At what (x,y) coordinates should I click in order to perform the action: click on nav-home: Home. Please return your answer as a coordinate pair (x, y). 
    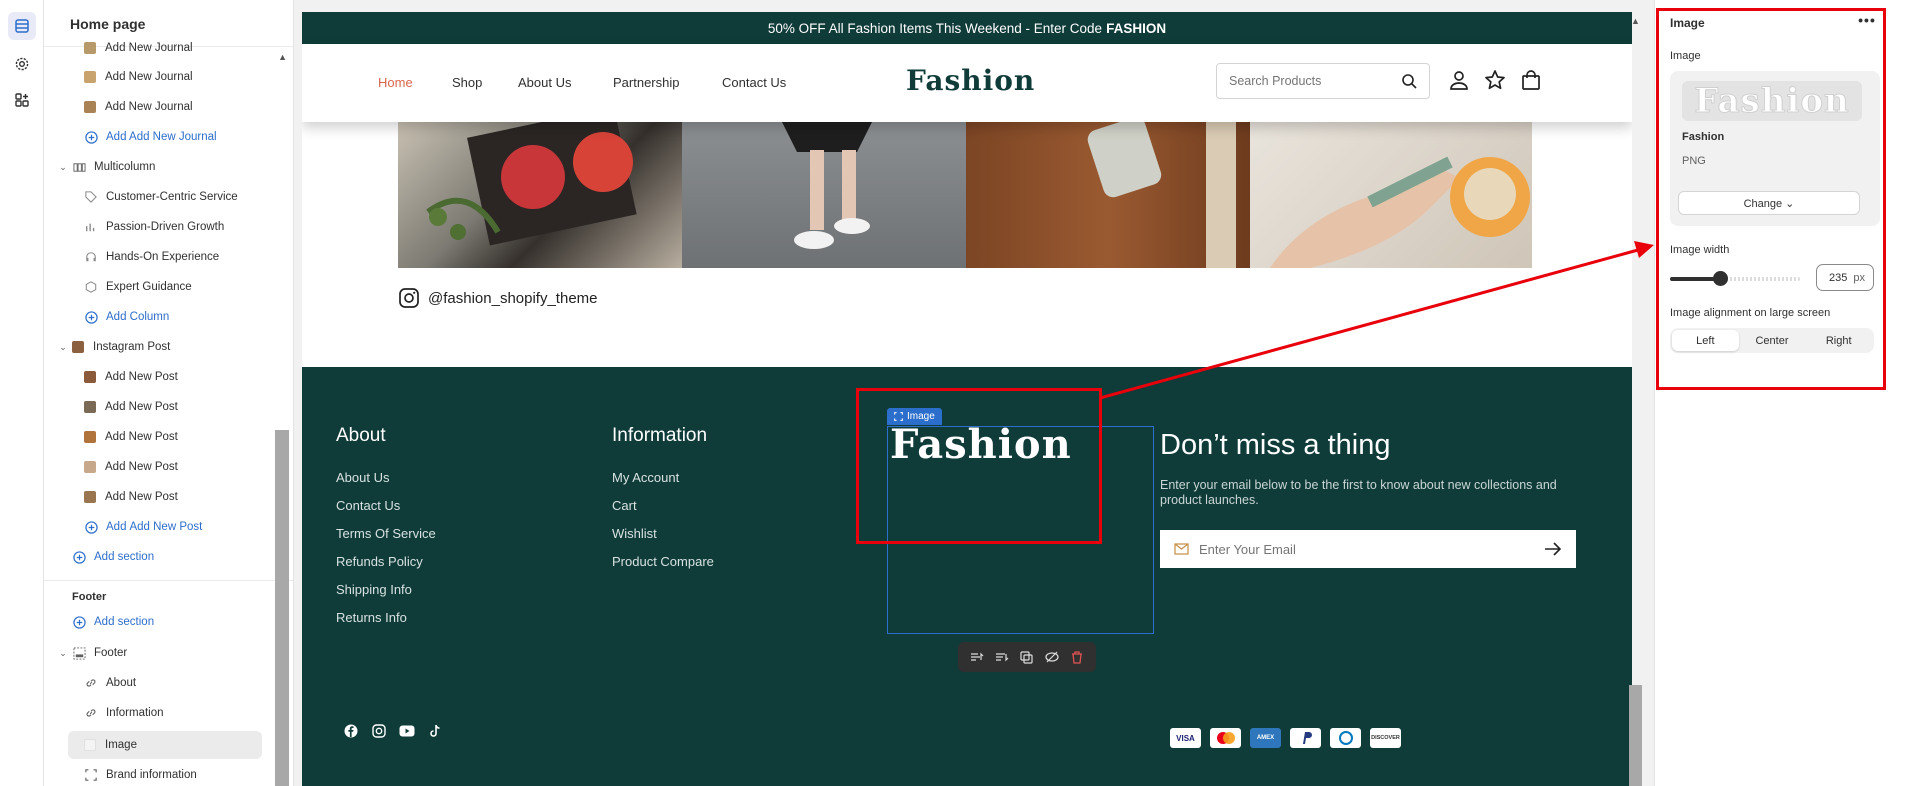
    Looking at the image, I should click on (395, 82).